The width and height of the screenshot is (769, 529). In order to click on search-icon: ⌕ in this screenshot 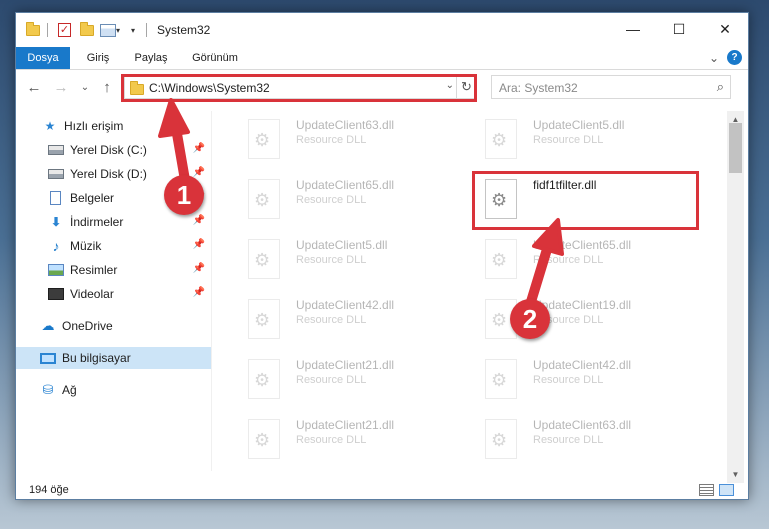, I will do `click(720, 87)`.